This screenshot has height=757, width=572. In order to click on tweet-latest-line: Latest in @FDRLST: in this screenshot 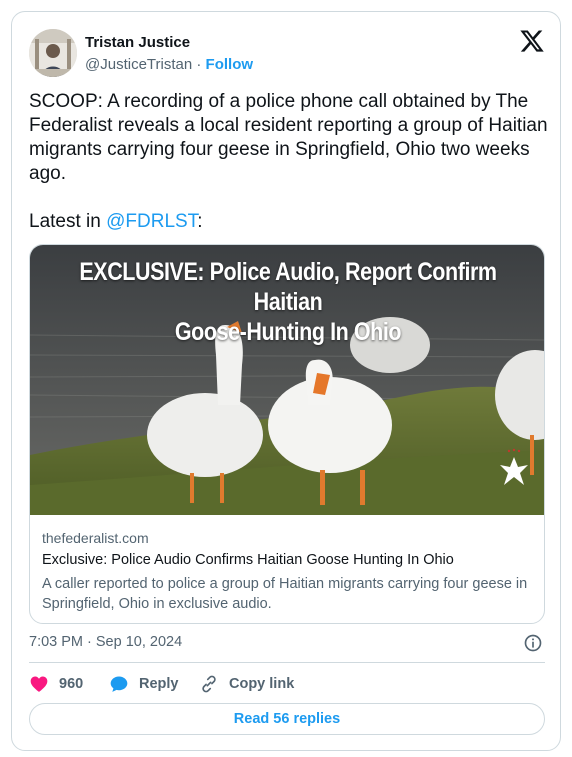, I will do `click(289, 222)`.